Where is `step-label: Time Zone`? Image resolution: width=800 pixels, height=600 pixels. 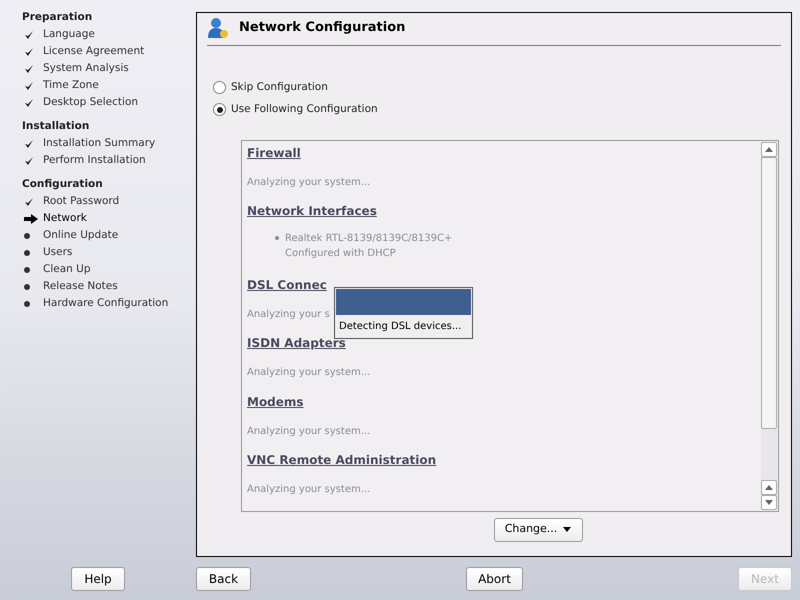 step-label: Time Zone is located at coordinates (71, 85).